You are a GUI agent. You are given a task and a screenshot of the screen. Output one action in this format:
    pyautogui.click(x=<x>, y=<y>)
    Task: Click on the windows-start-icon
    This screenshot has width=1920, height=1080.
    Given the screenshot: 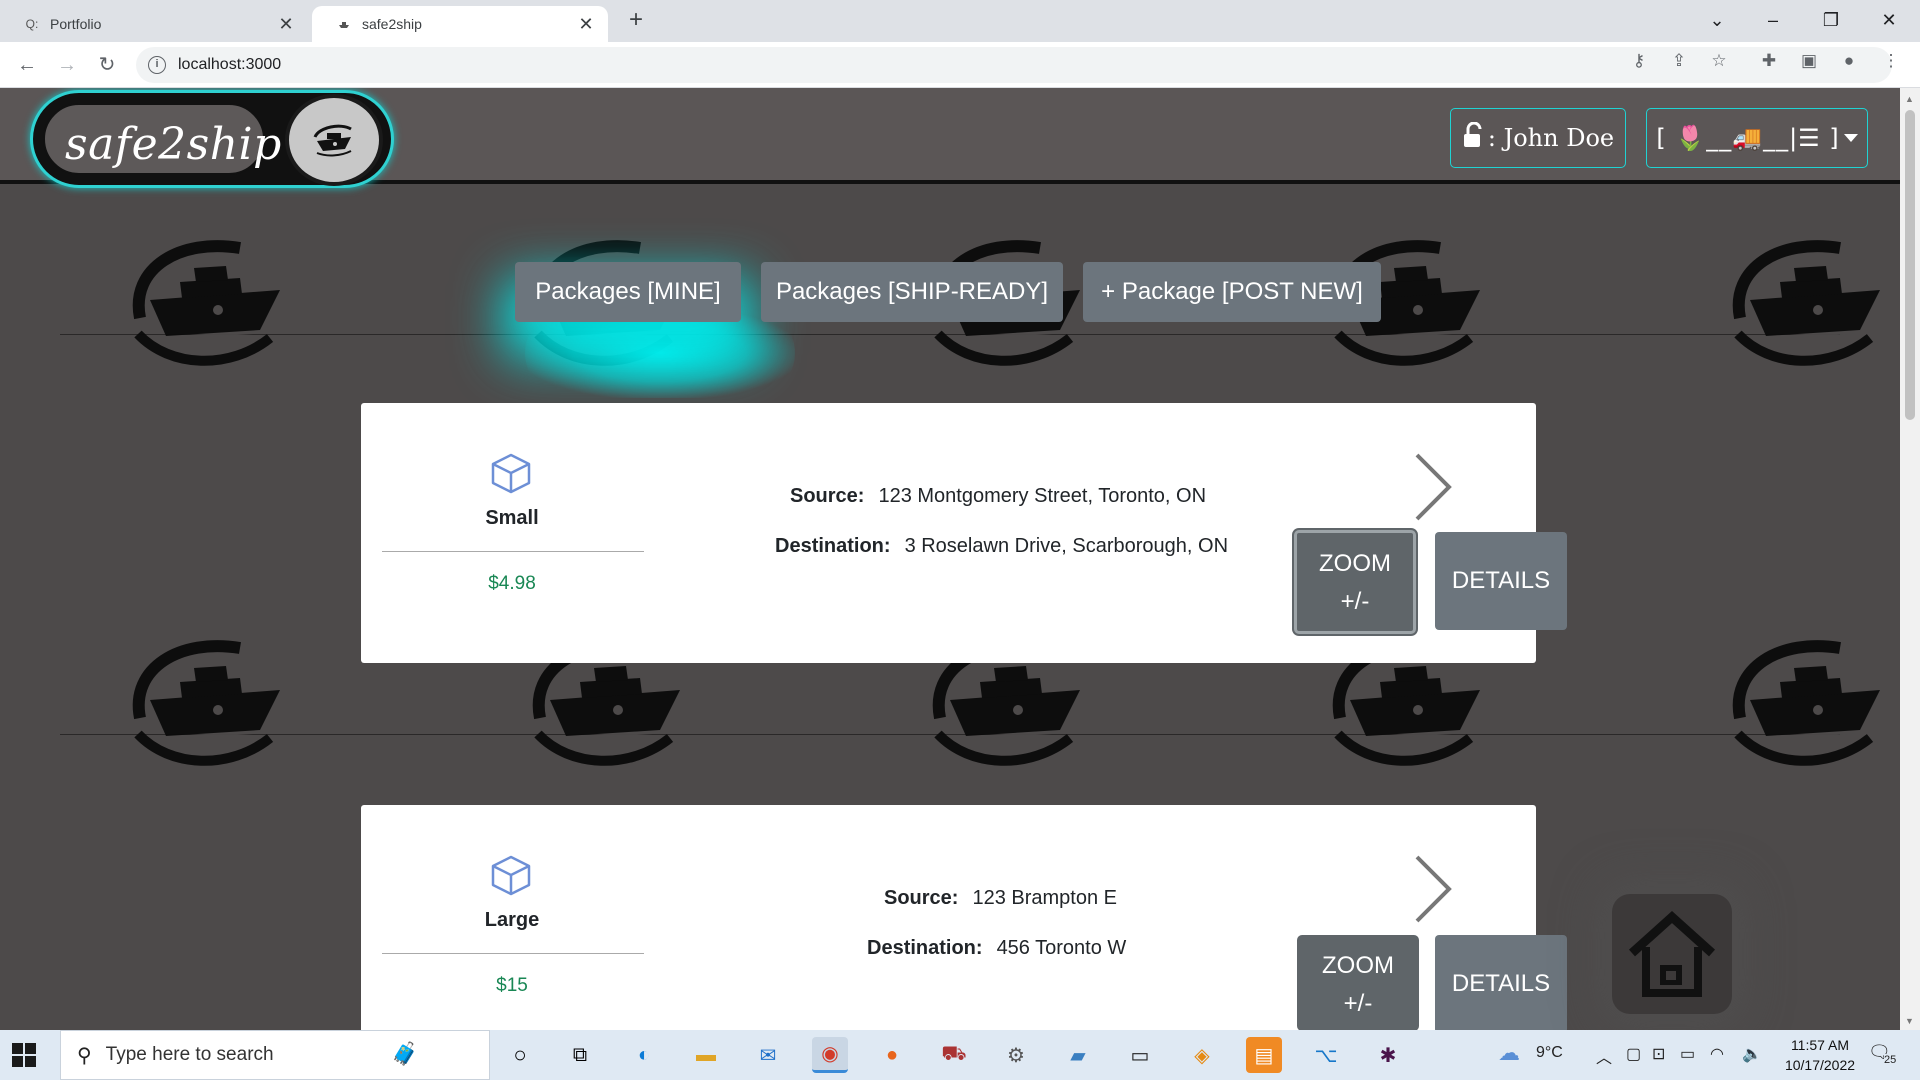 What is the action you would take?
    pyautogui.click(x=24, y=1055)
    